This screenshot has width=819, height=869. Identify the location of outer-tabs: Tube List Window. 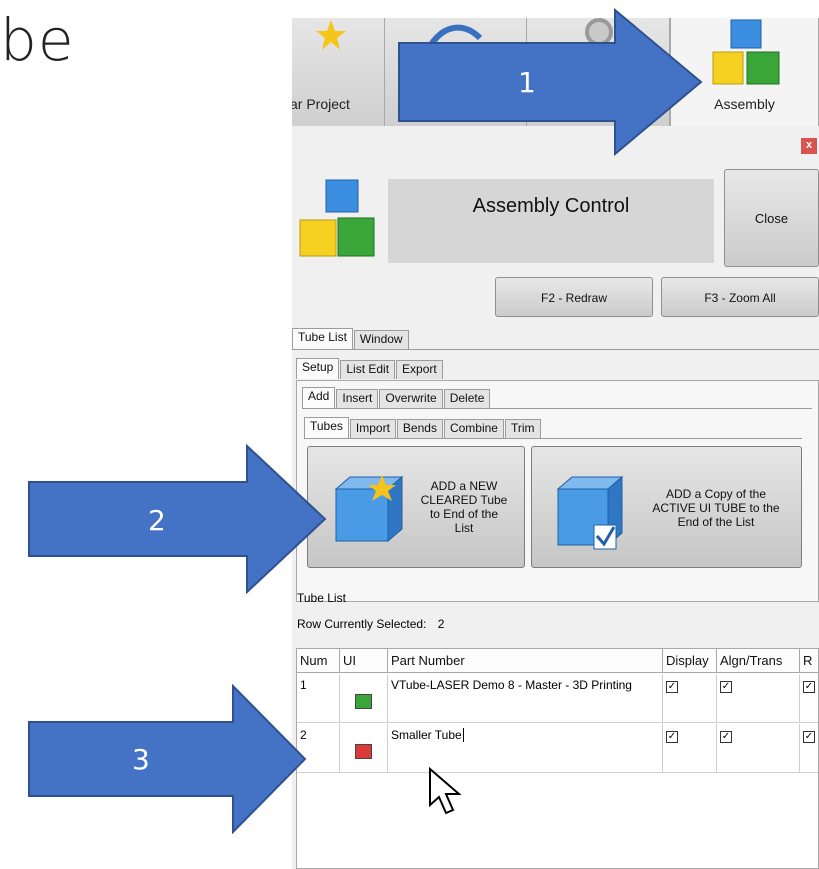
(351, 338).